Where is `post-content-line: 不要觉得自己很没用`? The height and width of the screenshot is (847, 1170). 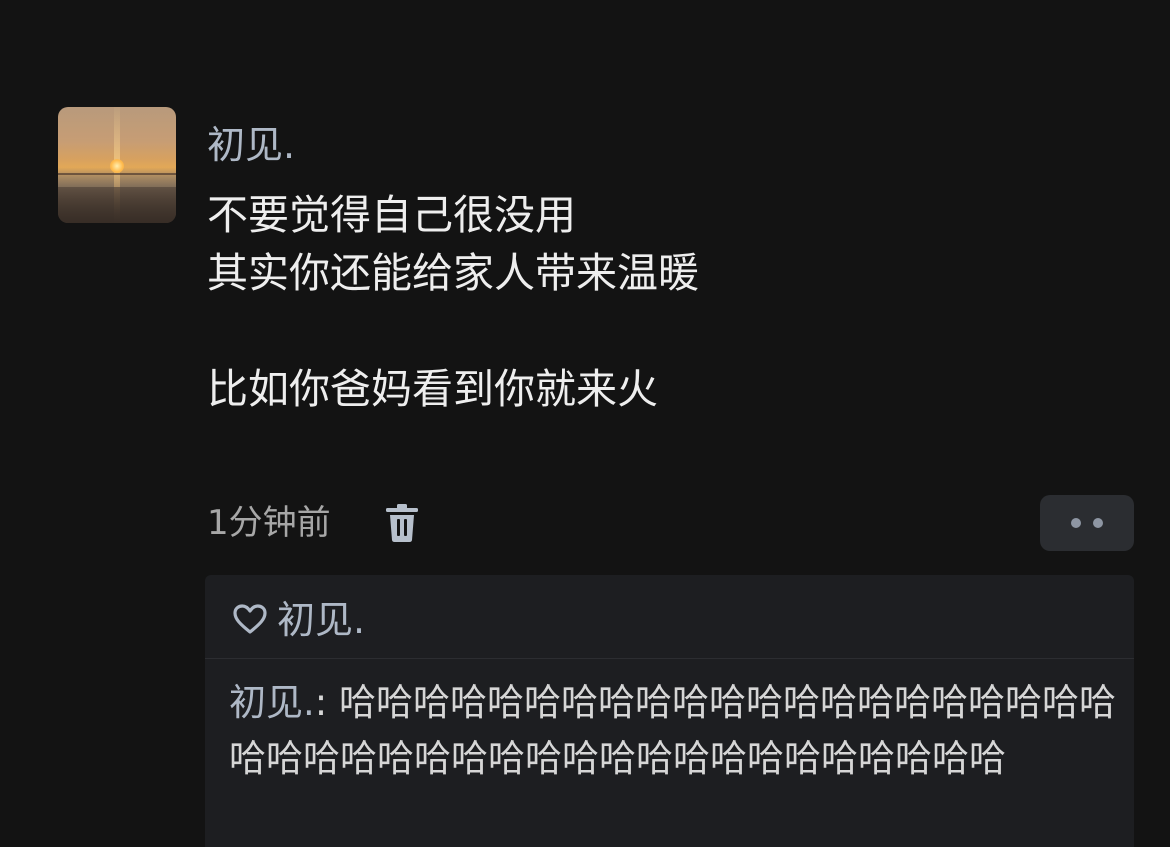
post-content-line: 不要觉得自己很没用 is located at coordinates (391, 215).